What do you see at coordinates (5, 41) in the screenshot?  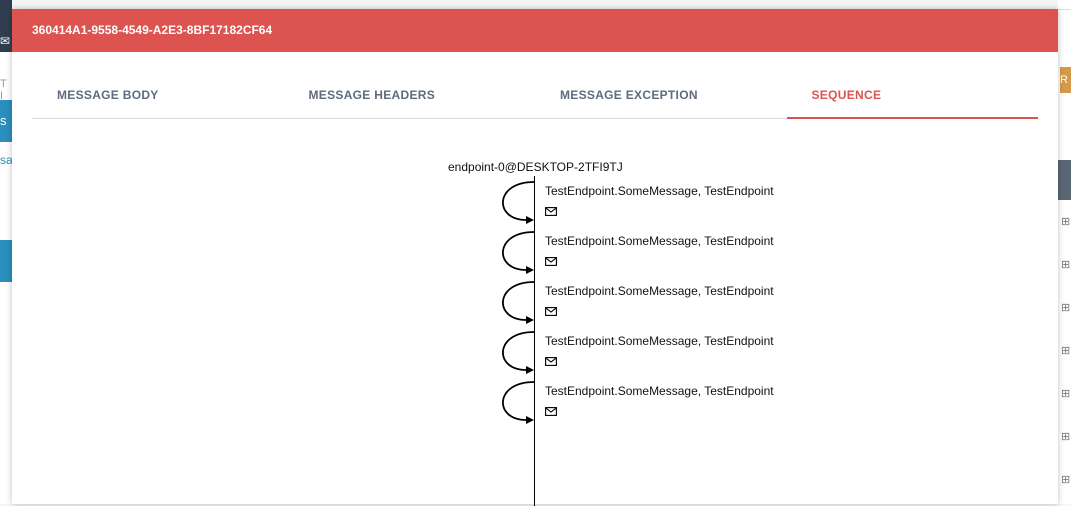 I see `background-mail-icon: ✉` at bounding box center [5, 41].